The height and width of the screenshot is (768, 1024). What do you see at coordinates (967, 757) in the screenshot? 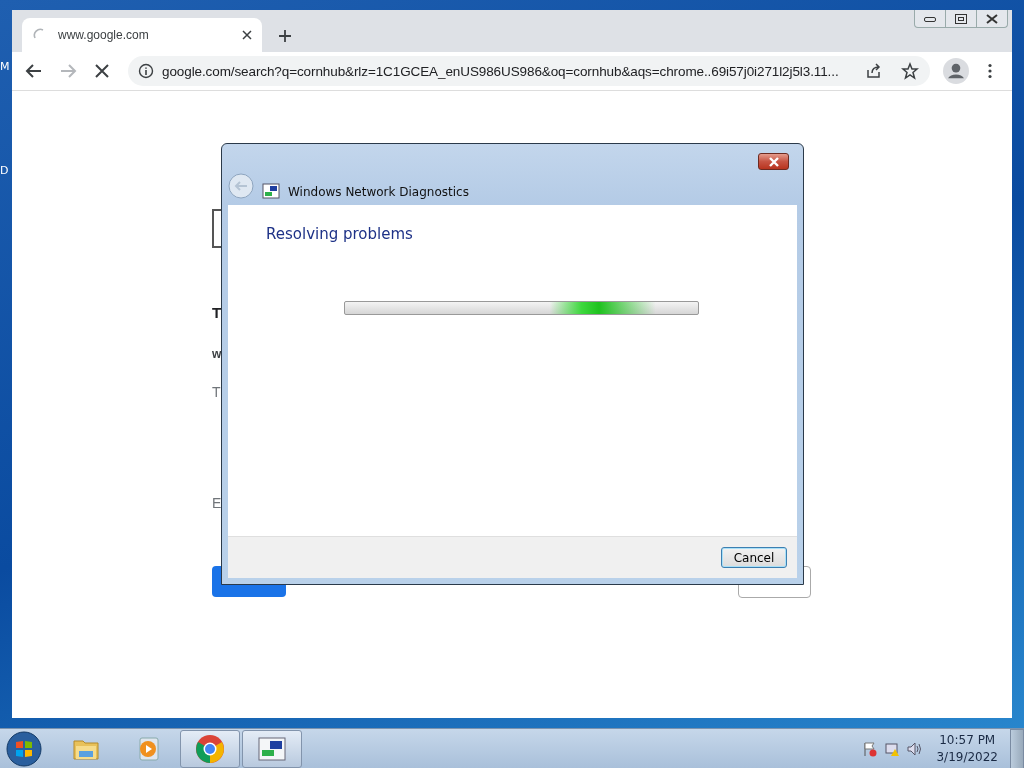
I see `clock-date: 3/19/2022` at bounding box center [967, 757].